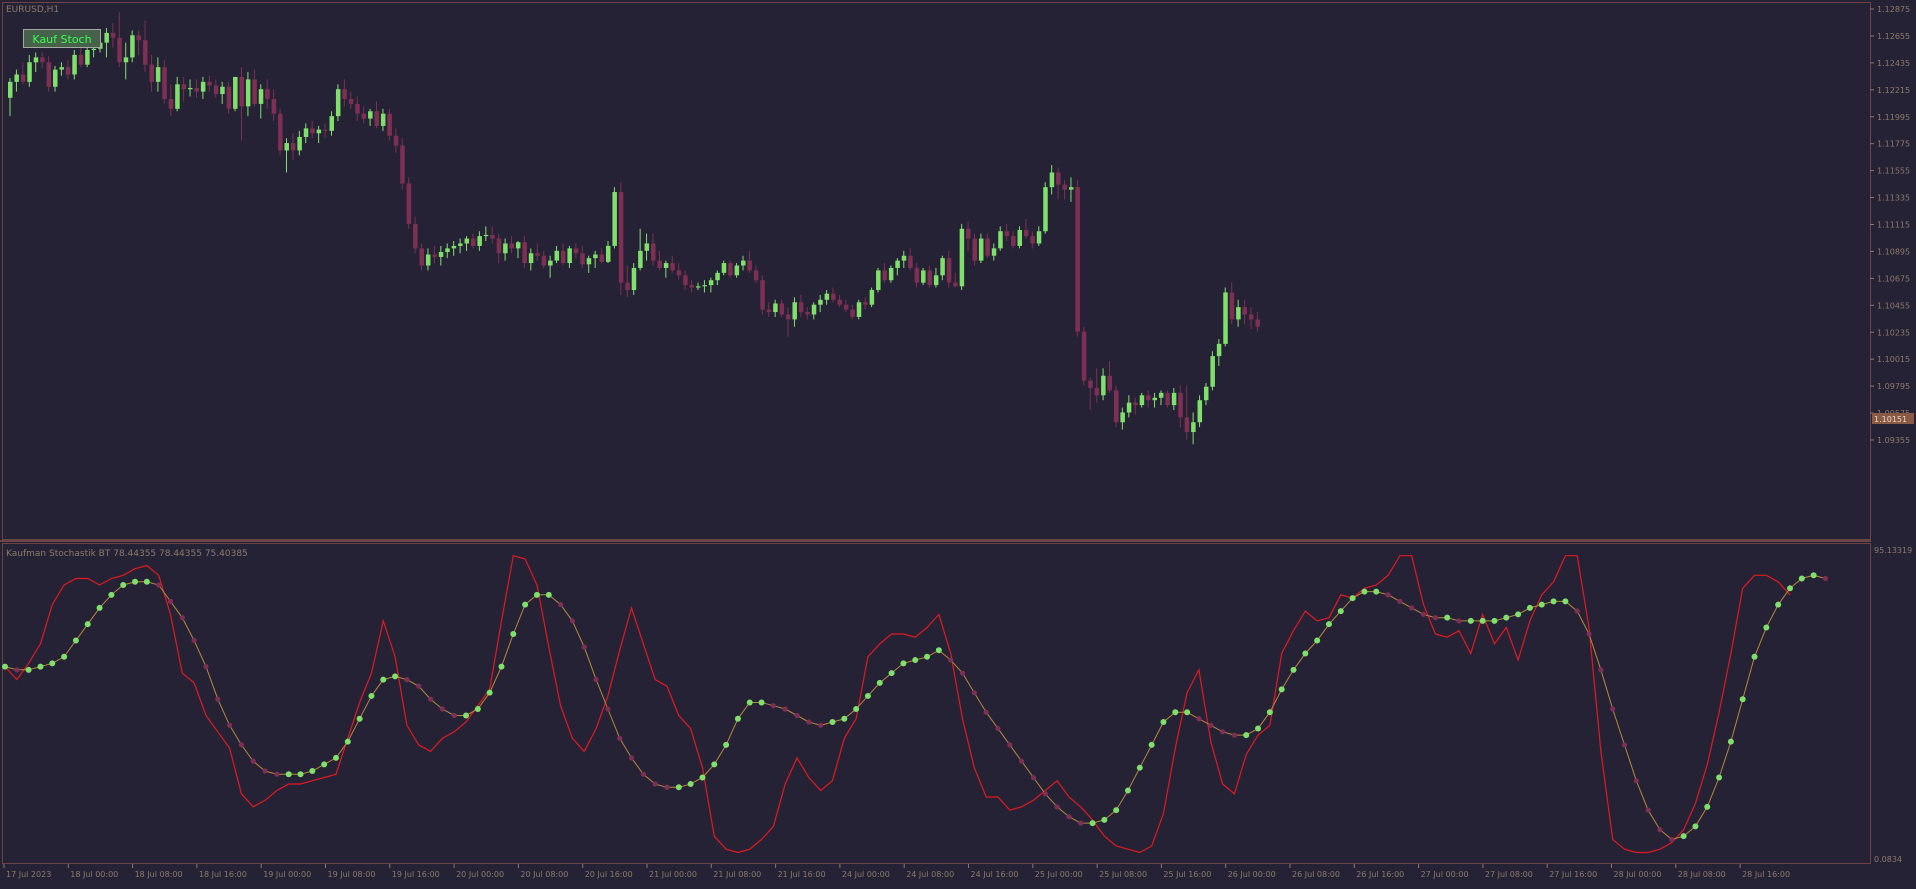 The width and height of the screenshot is (1916, 889). What do you see at coordinates (480, 874) in the screenshot?
I see `time-tick-label: 20 Jul 00:00` at bounding box center [480, 874].